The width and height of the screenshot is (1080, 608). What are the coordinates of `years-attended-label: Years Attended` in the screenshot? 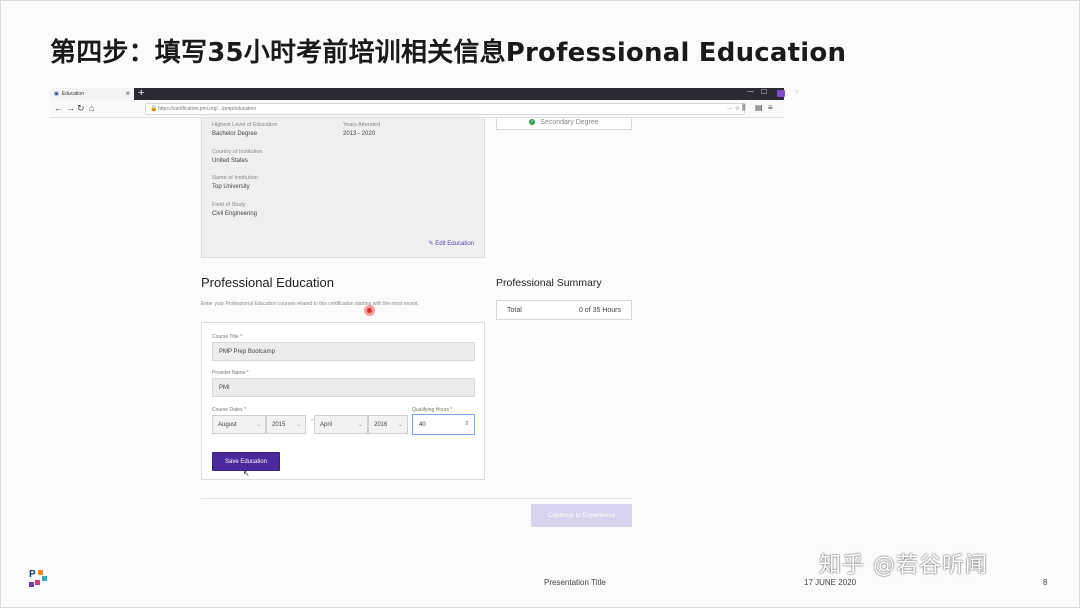 It's located at (362, 125).